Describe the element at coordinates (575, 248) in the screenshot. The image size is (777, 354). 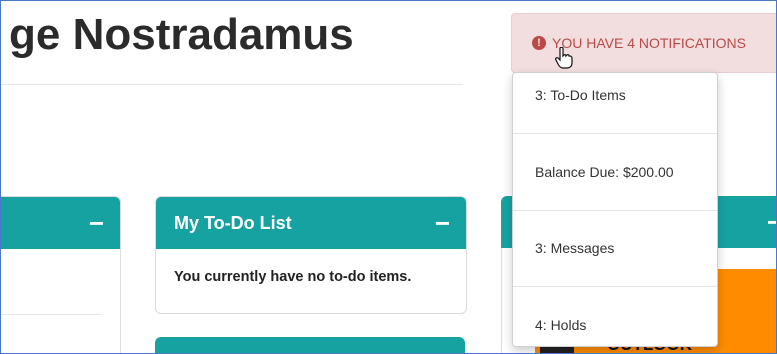
I see `notification-item-label: 3: Messages` at that location.